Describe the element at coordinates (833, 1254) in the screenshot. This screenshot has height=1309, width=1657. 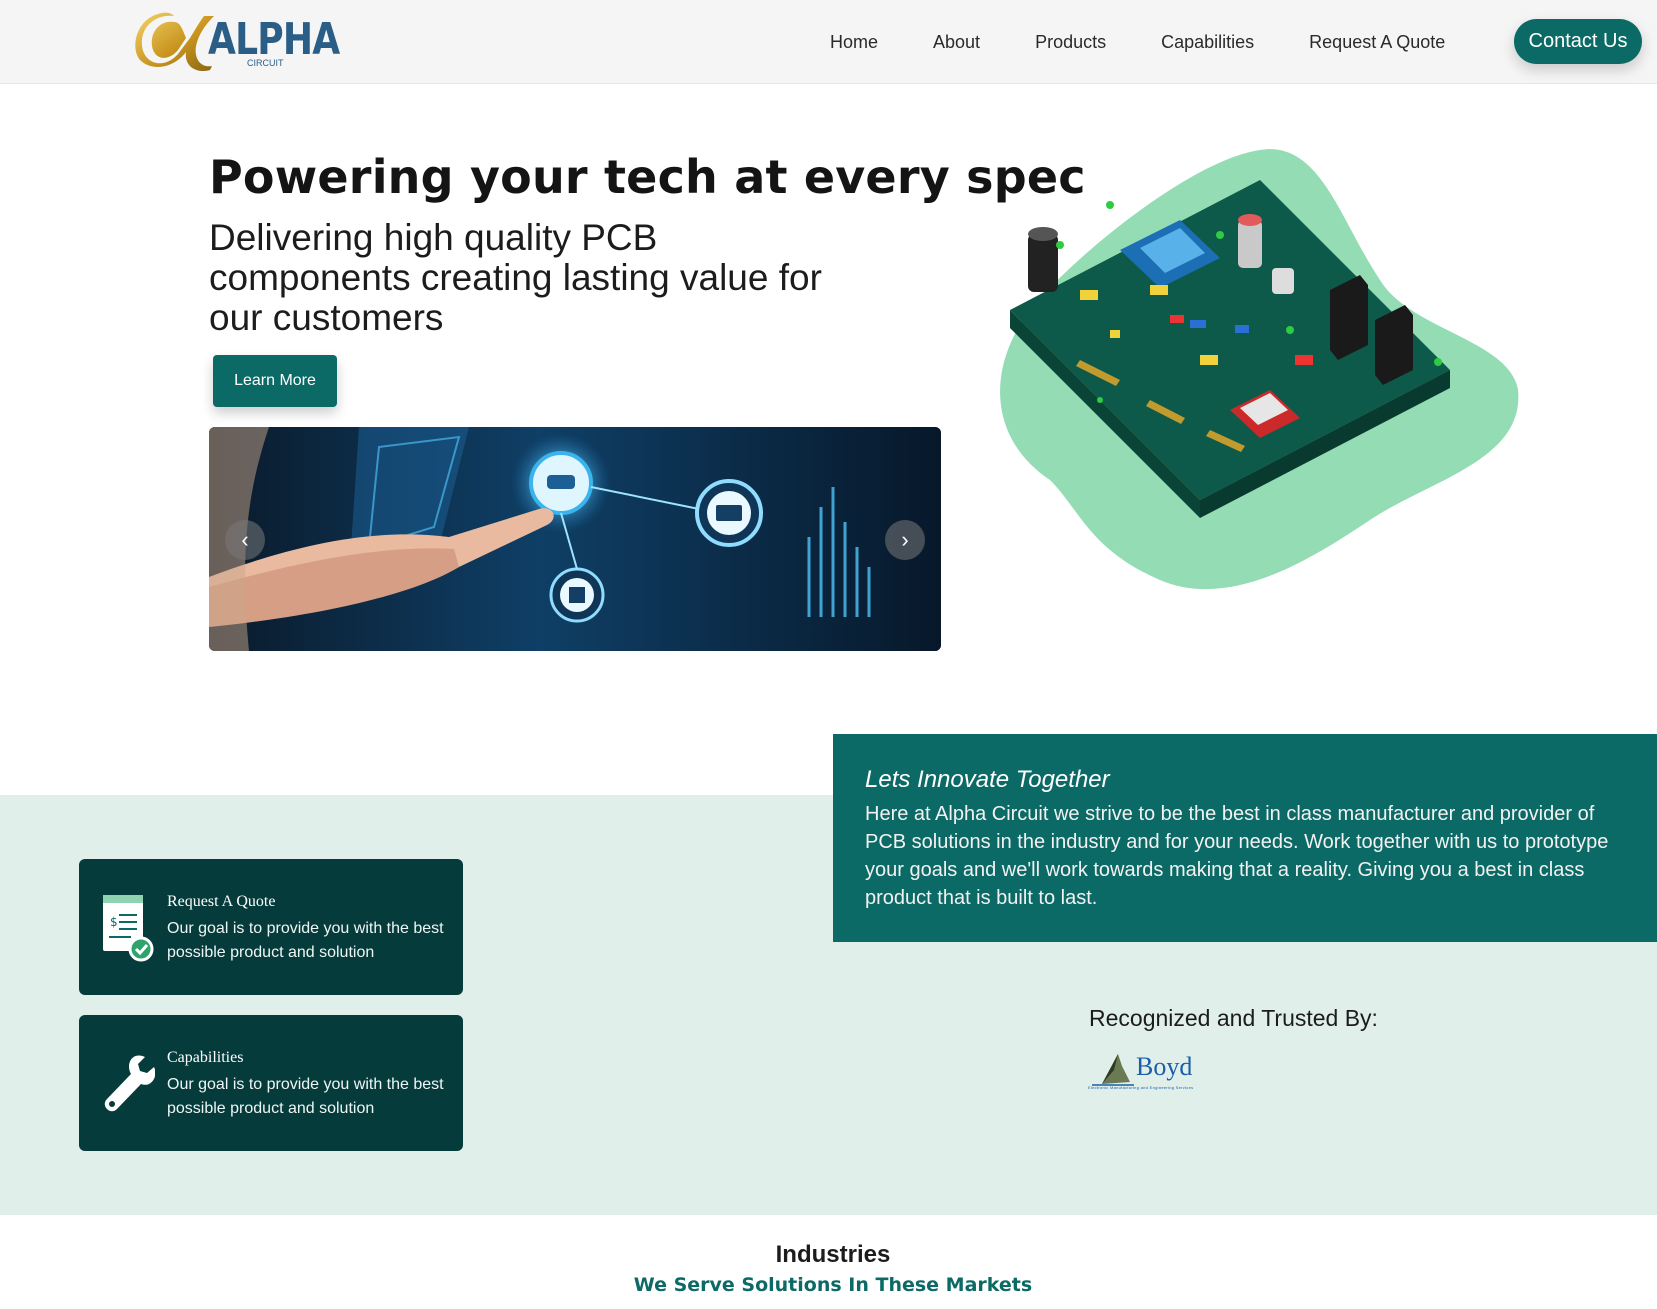
I see `industries-title: Industries` at that location.